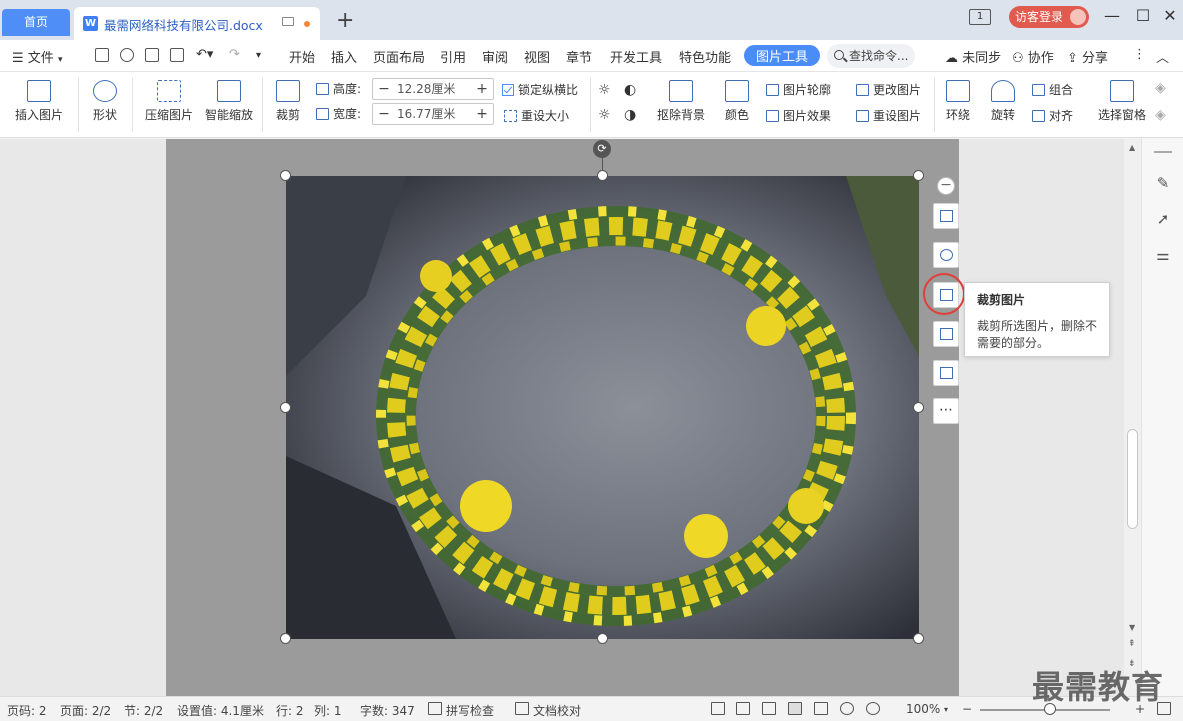  I want to click on spell-check-button: 拼写检查, so click(470, 710).